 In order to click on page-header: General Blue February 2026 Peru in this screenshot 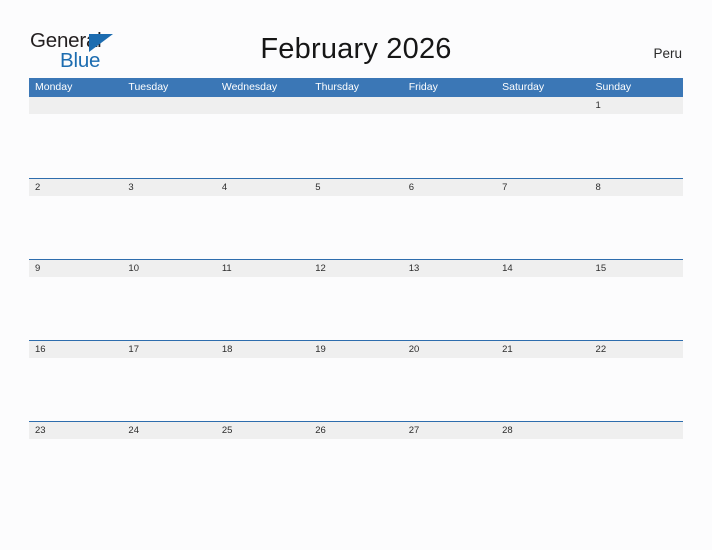, I will do `click(356, 39)`.